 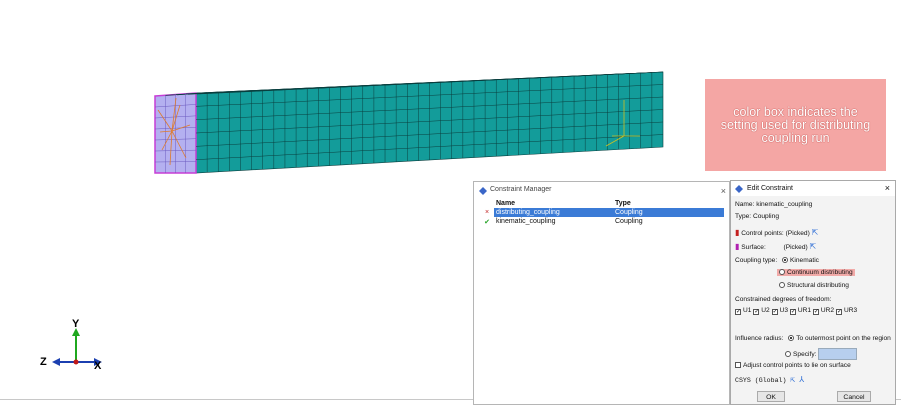 I want to click on cancel-button: Cancel, so click(x=854, y=396).